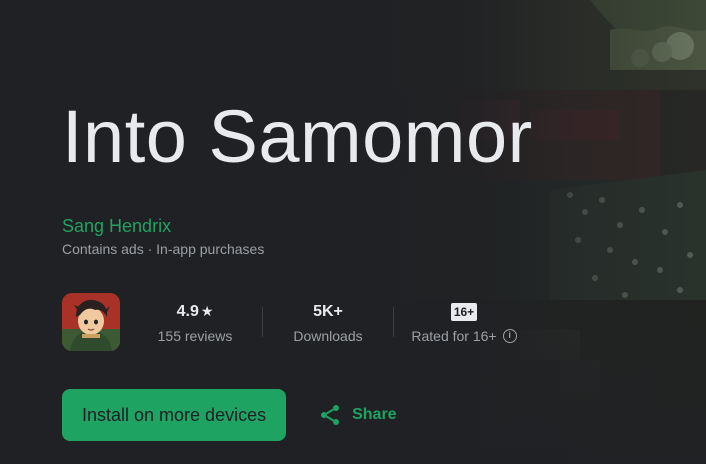 The height and width of the screenshot is (464, 706). Describe the element at coordinates (328, 322) in the screenshot. I see `downloads-stat: 5K+ Downloads` at that location.